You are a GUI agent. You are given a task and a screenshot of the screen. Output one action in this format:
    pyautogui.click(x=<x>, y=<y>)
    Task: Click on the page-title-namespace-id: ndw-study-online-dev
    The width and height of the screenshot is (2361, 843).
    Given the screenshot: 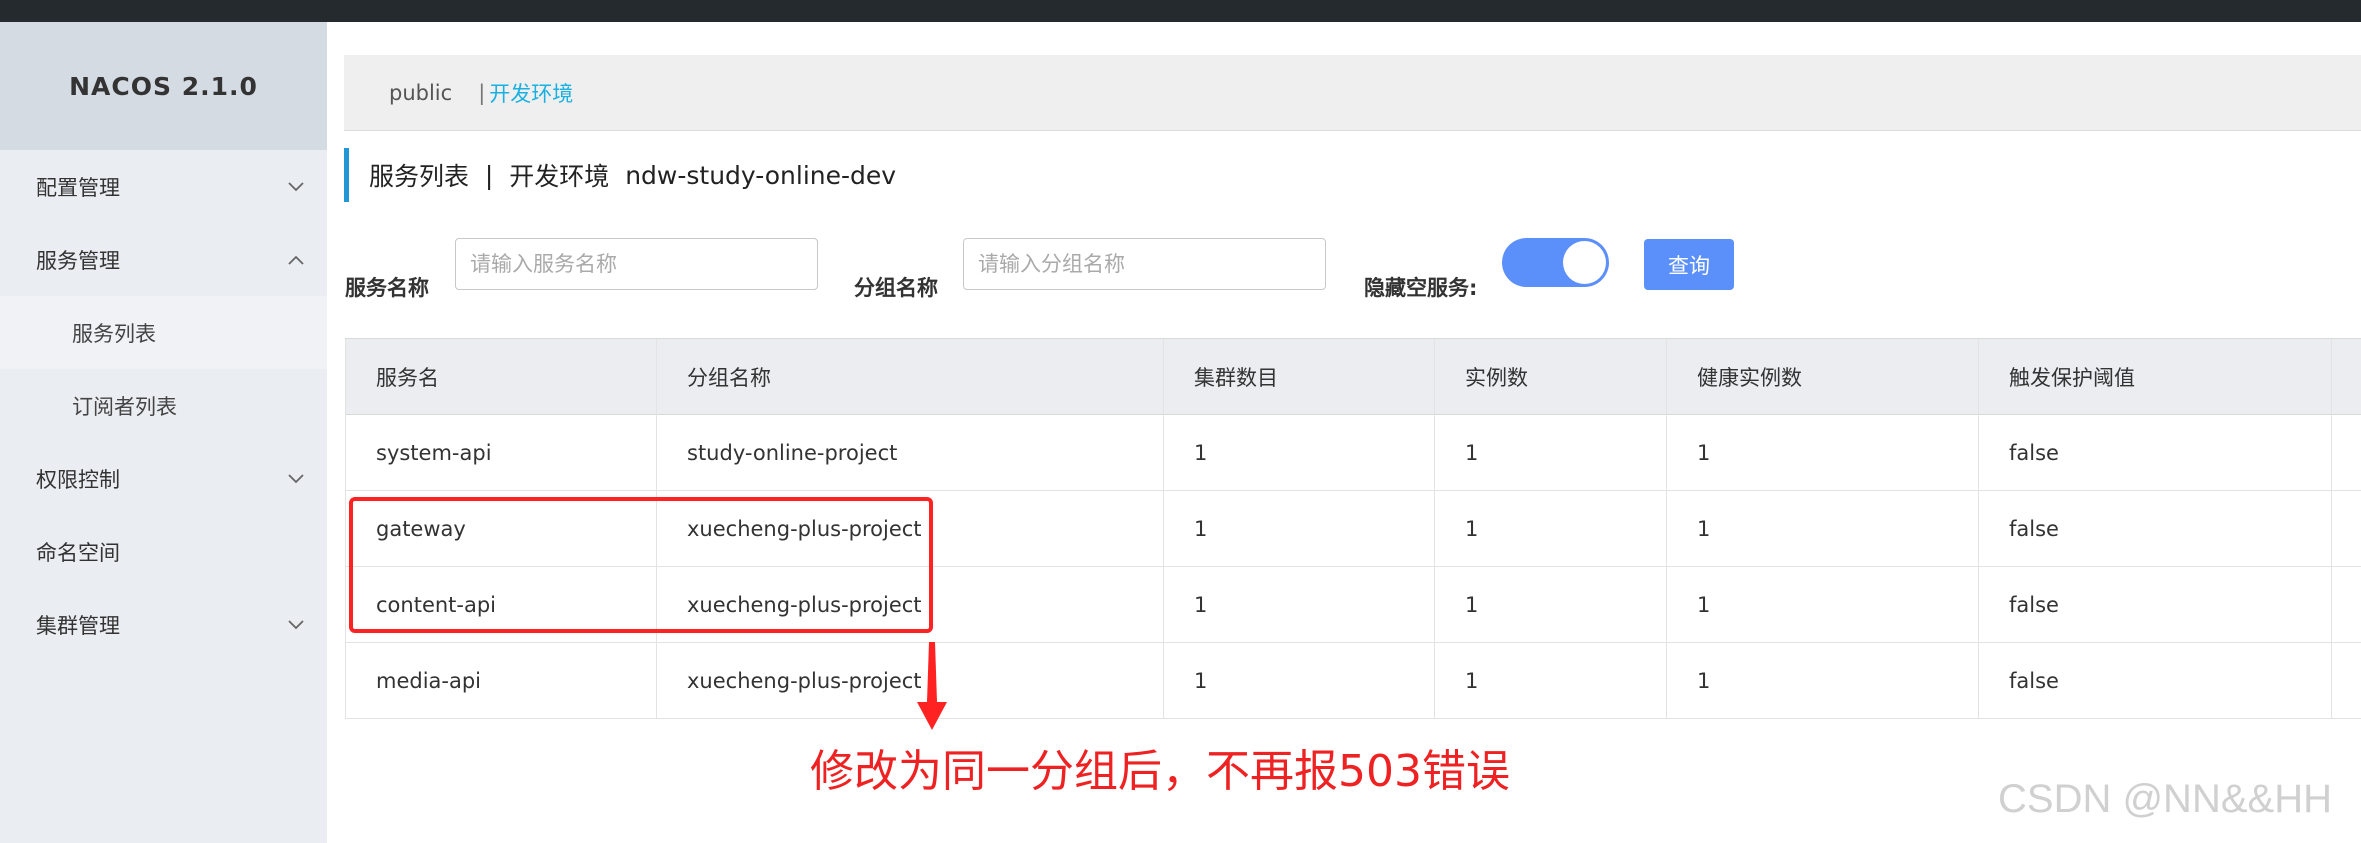 What is the action you would take?
    pyautogui.click(x=761, y=175)
    